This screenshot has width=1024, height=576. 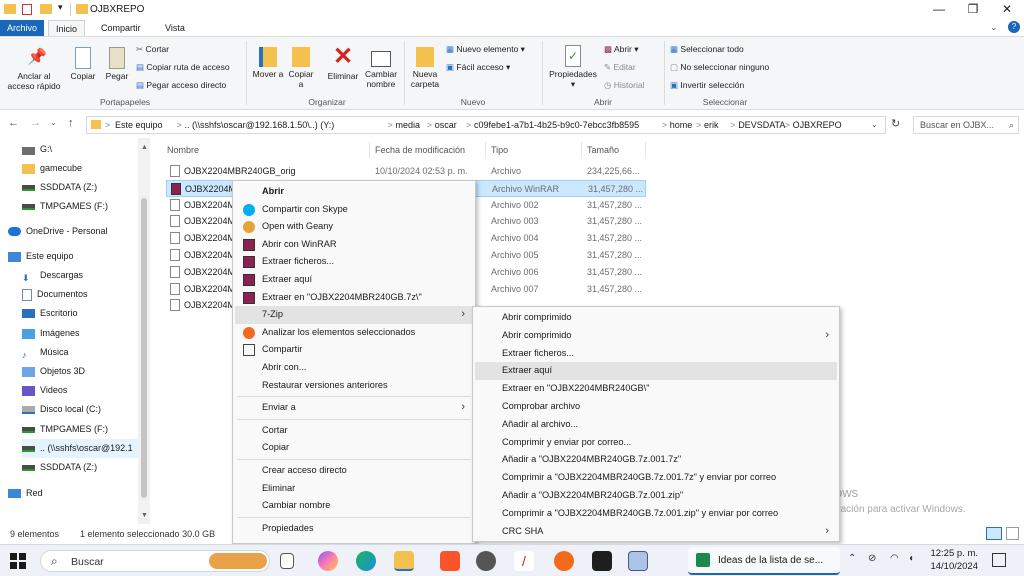 I want to click on breadcrumb-item: OJBXREPO, so click(x=817, y=125).